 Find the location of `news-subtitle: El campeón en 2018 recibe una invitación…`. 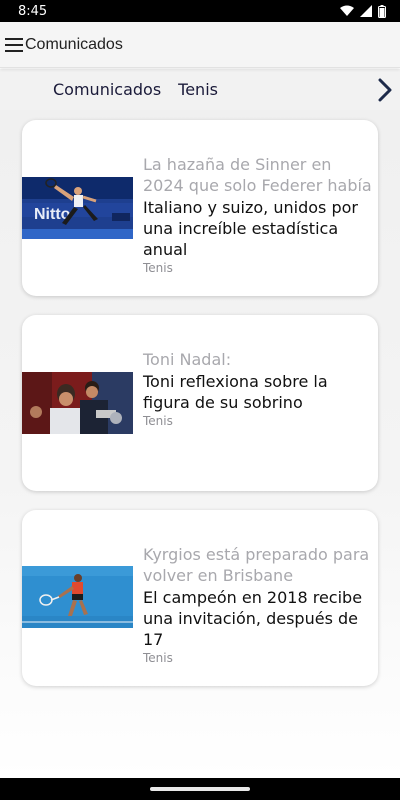

news-subtitle: El campeón en 2018 recibe una invitación… is located at coordinates (253, 618).